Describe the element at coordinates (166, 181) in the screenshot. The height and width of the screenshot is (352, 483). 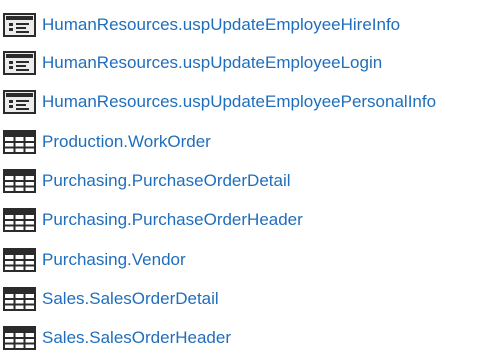
I see `object-link: Purchasing.PurchaseOrderDetail` at that location.